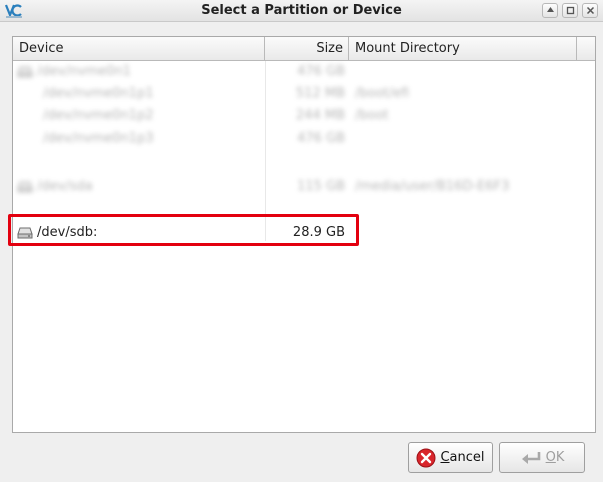 The height and width of the screenshot is (482, 603). What do you see at coordinates (382, 93) in the screenshot?
I see `device-mount: /boot/efi` at bounding box center [382, 93].